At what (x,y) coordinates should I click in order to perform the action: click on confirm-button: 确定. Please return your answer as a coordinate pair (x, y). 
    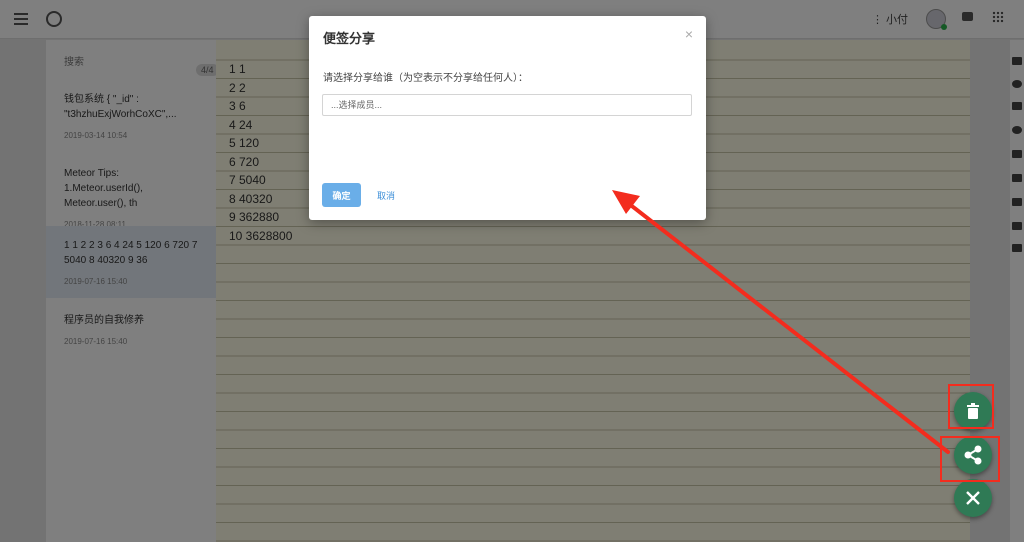
    Looking at the image, I should click on (341, 195).